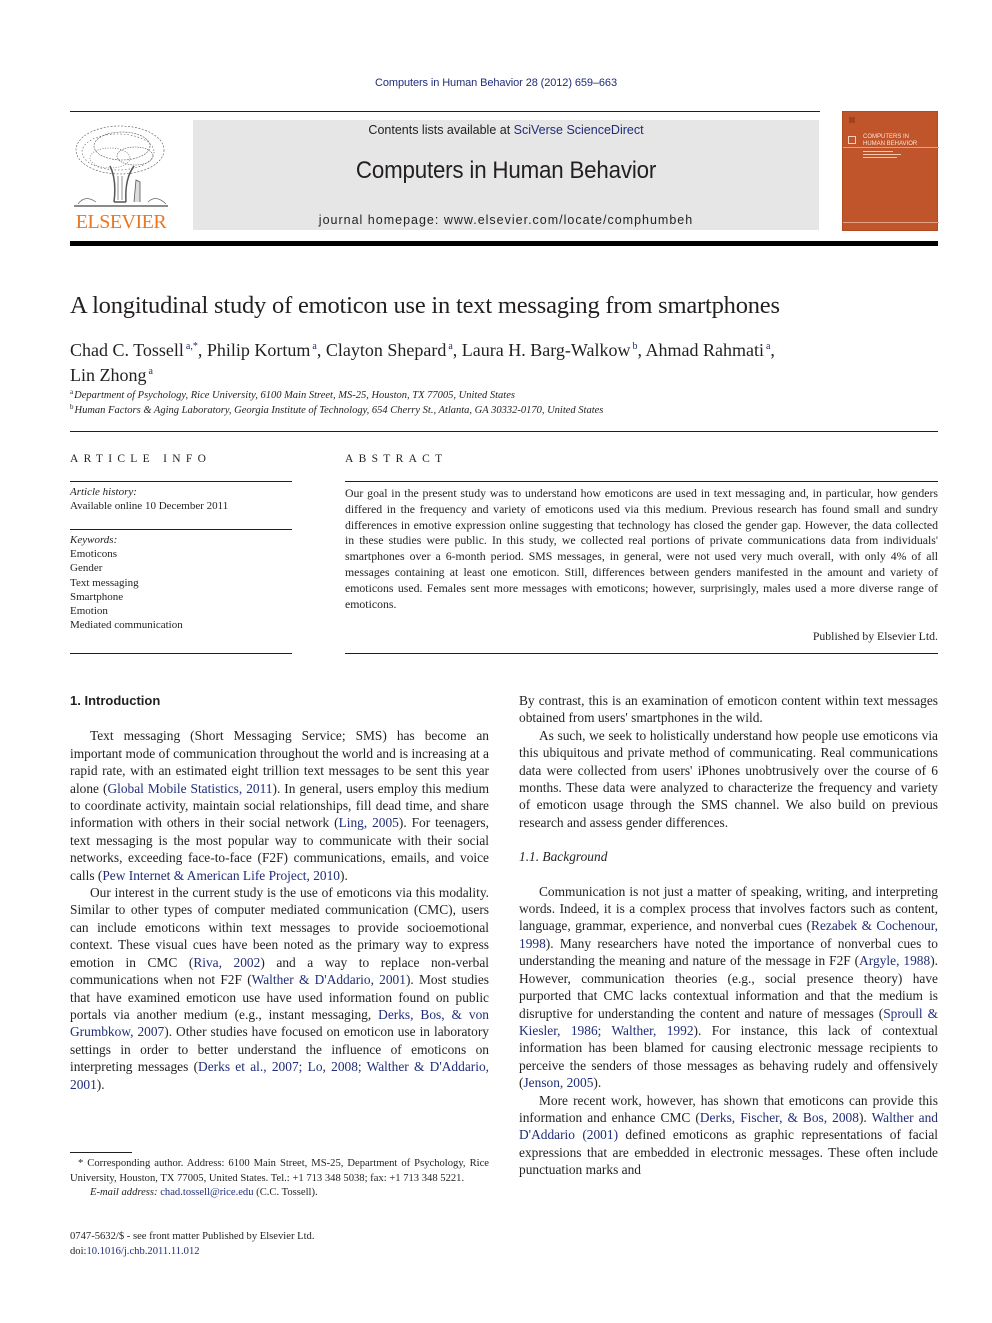  I want to click on header-rule, so click(445, 111).